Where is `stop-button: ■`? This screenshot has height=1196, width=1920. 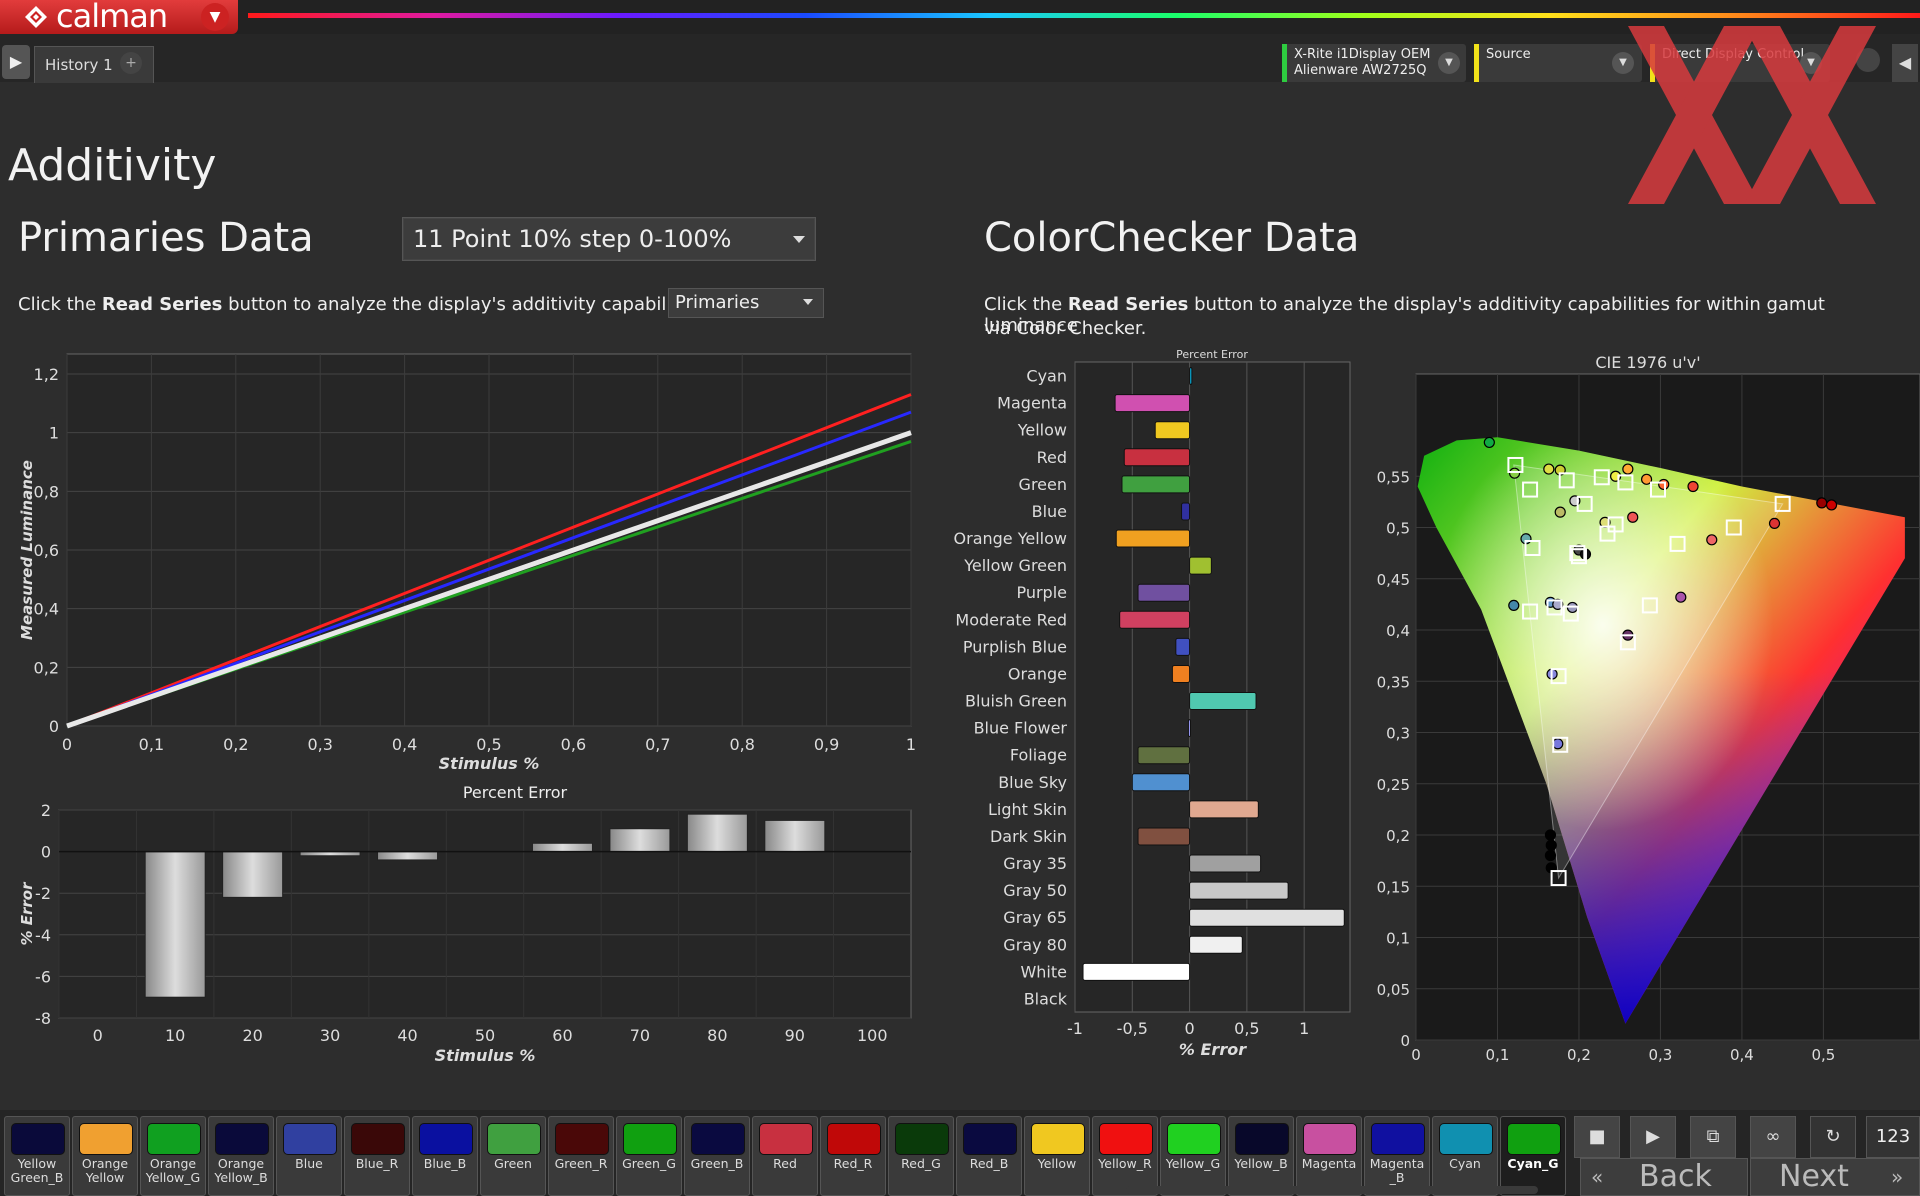 stop-button: ■ is located at coordinates (1597, 1137).